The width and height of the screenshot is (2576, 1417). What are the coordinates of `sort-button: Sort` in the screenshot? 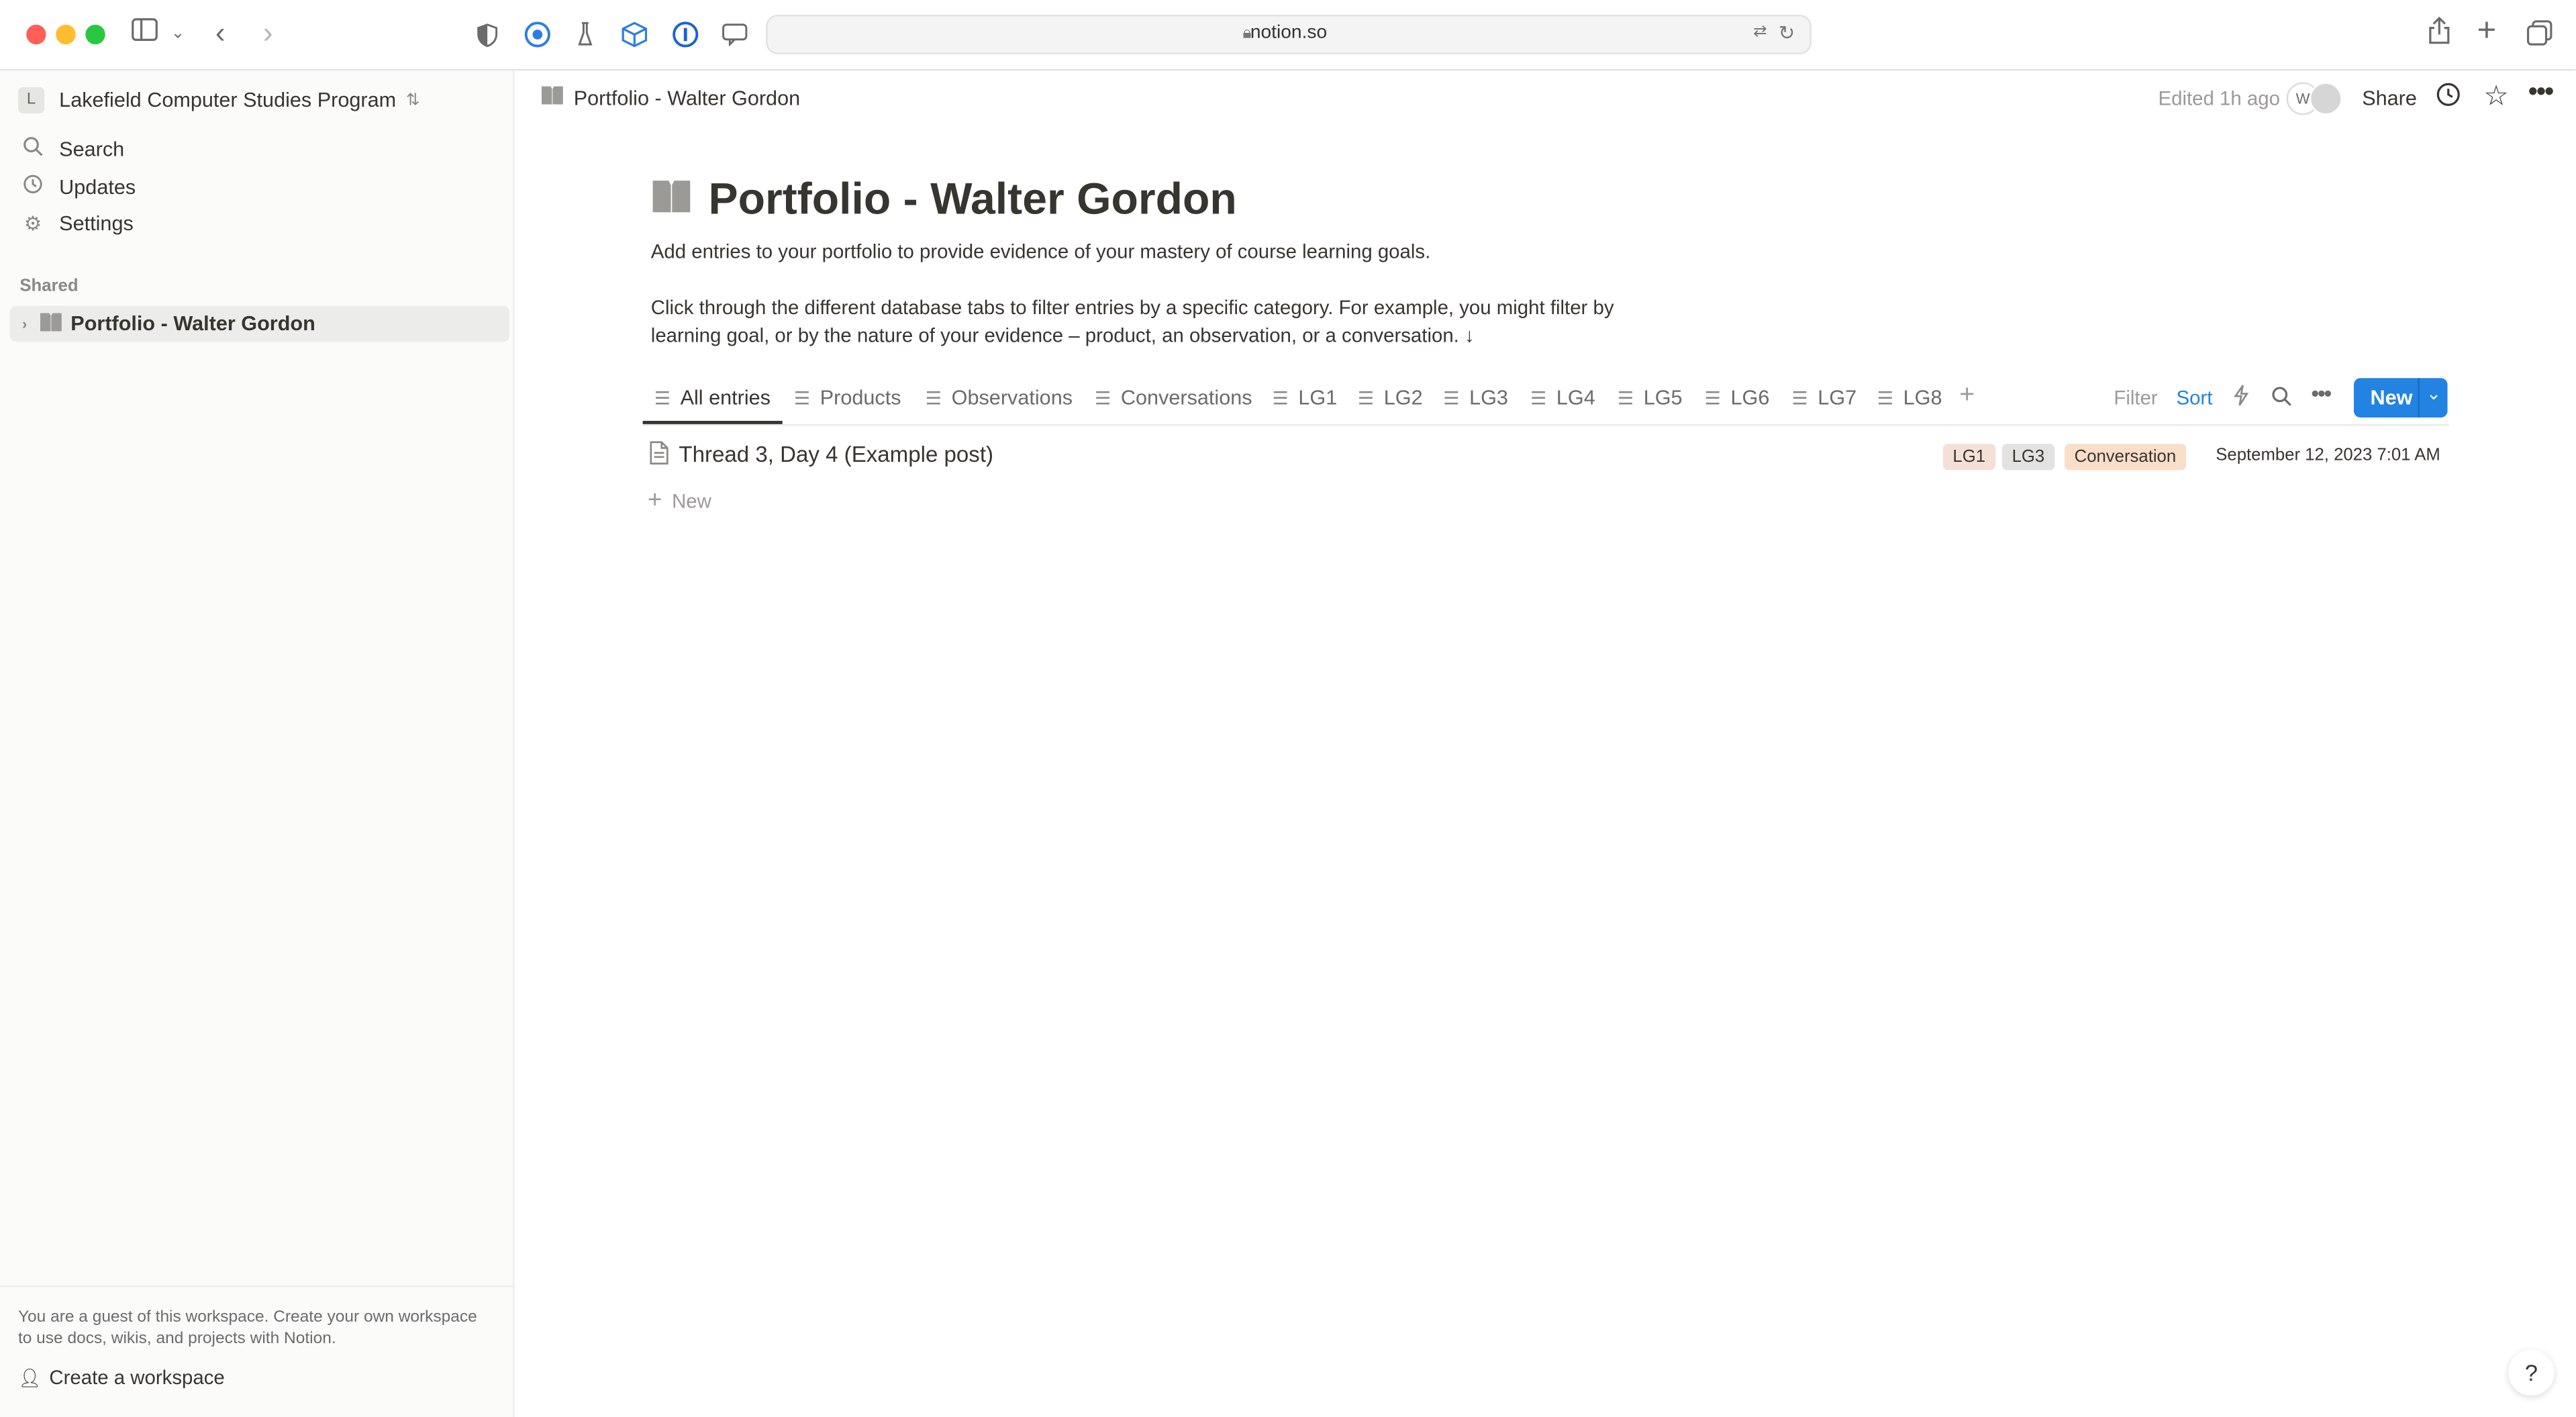 It's located at (2194, 398).